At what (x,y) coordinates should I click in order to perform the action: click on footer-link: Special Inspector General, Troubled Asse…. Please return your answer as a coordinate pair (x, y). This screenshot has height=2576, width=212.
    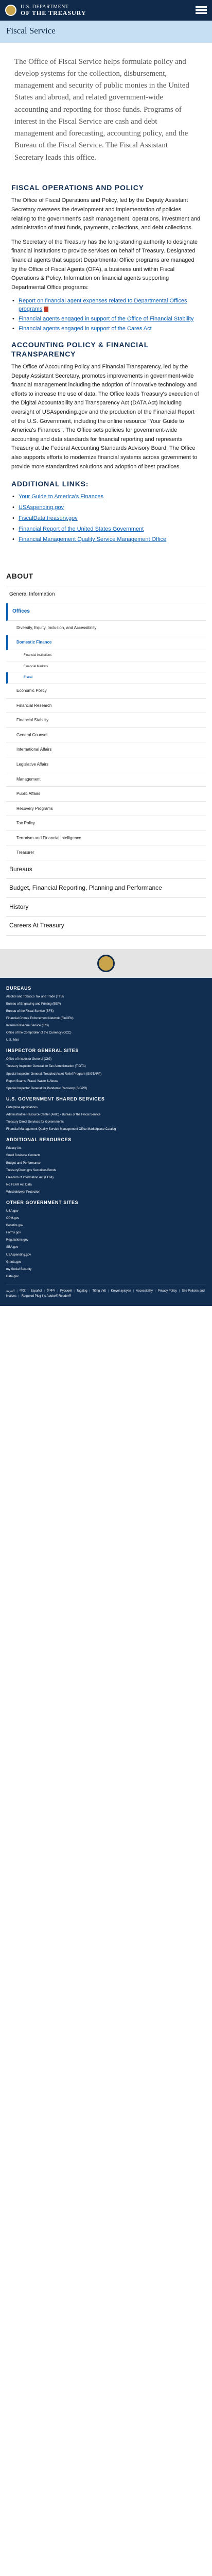
    Looking at the image, I should click on (53, 1074).